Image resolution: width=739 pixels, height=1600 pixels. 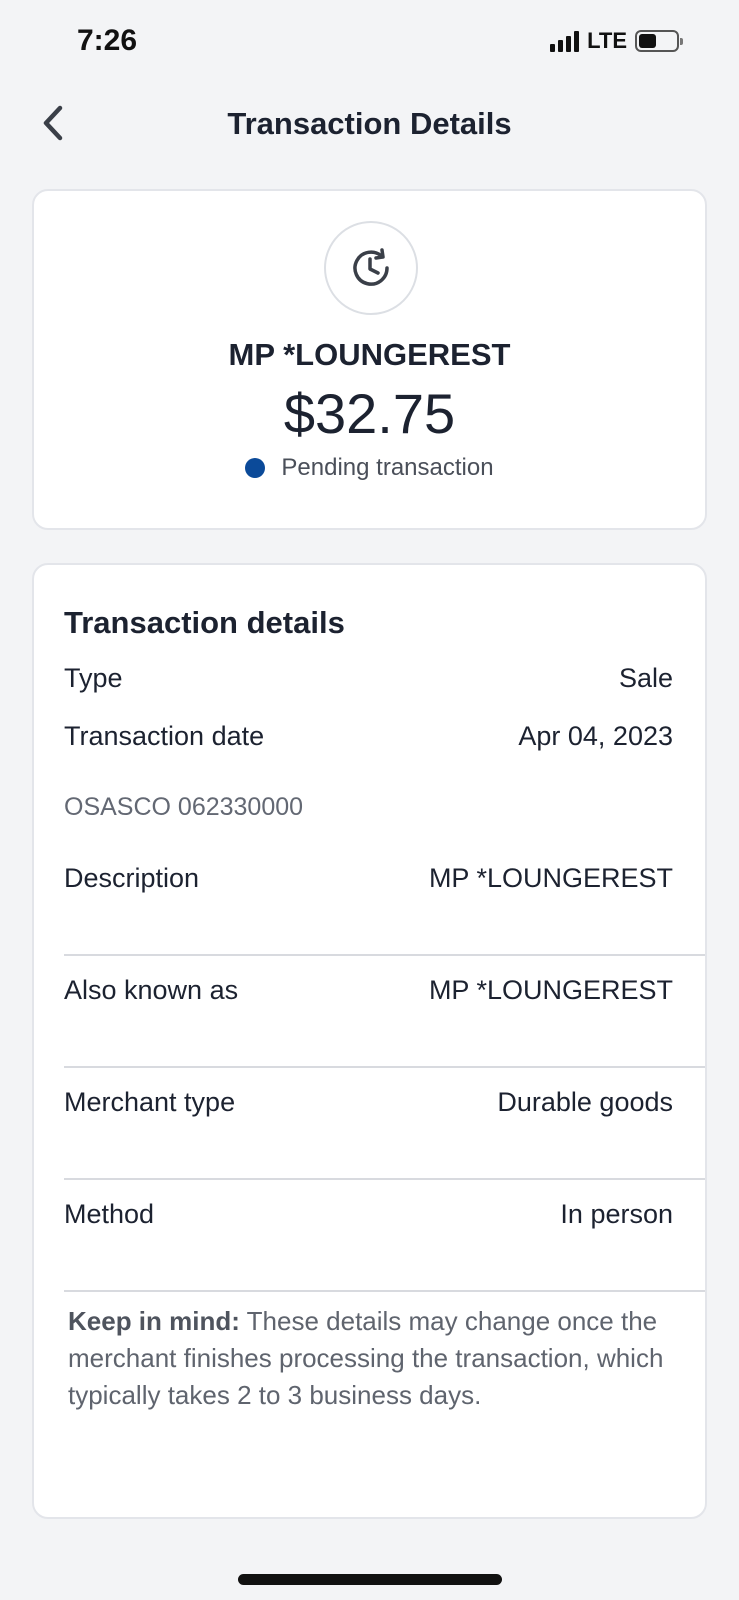 I want to click on detail-label: Also known as, so click(x=151, y=990).